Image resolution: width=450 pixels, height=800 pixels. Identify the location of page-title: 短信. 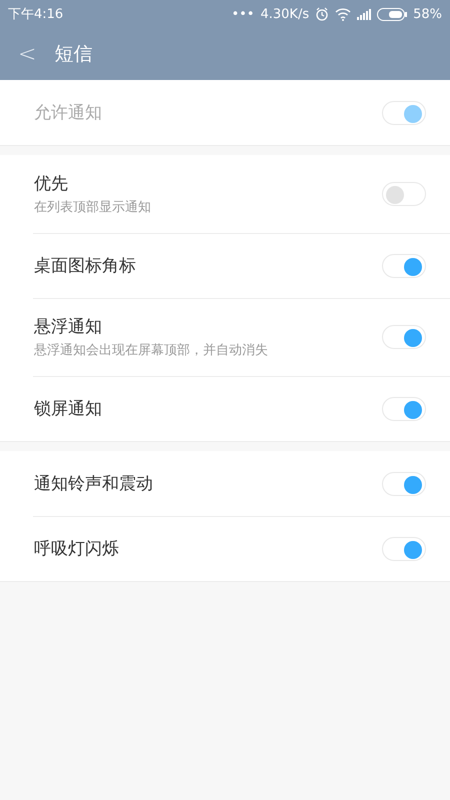
(73, 54).